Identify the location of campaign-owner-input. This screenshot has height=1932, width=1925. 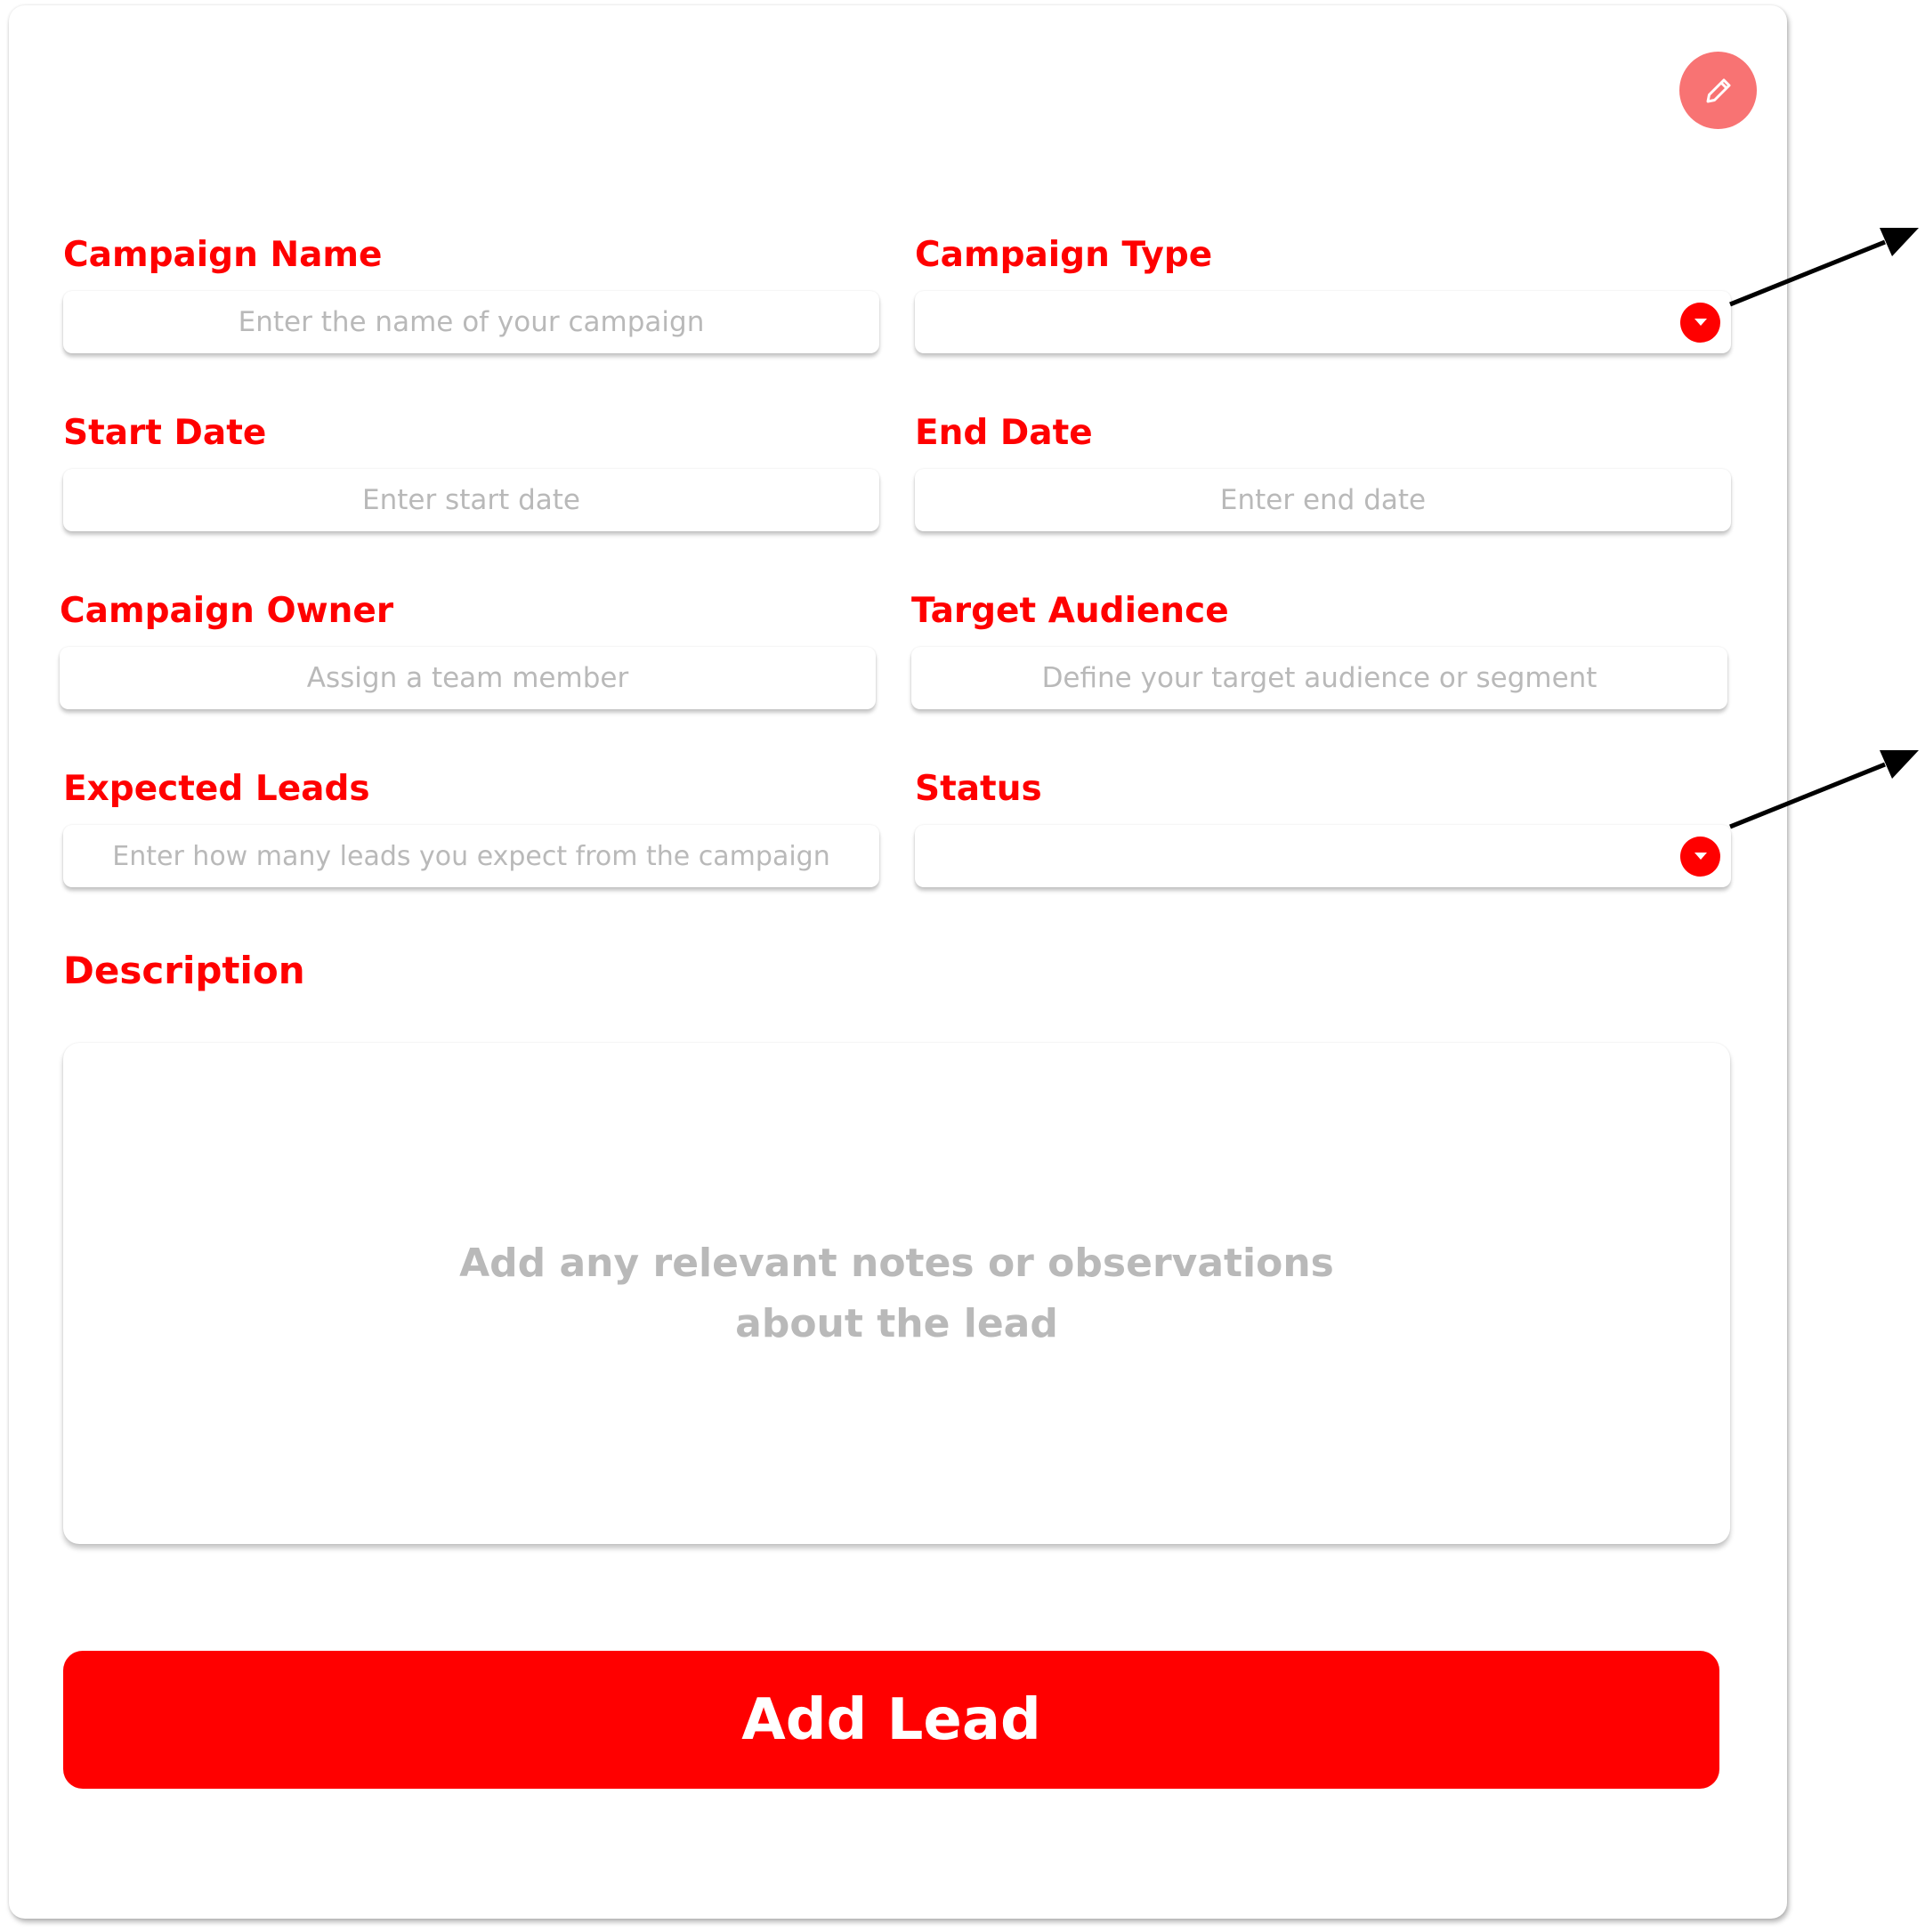
(468, 678).